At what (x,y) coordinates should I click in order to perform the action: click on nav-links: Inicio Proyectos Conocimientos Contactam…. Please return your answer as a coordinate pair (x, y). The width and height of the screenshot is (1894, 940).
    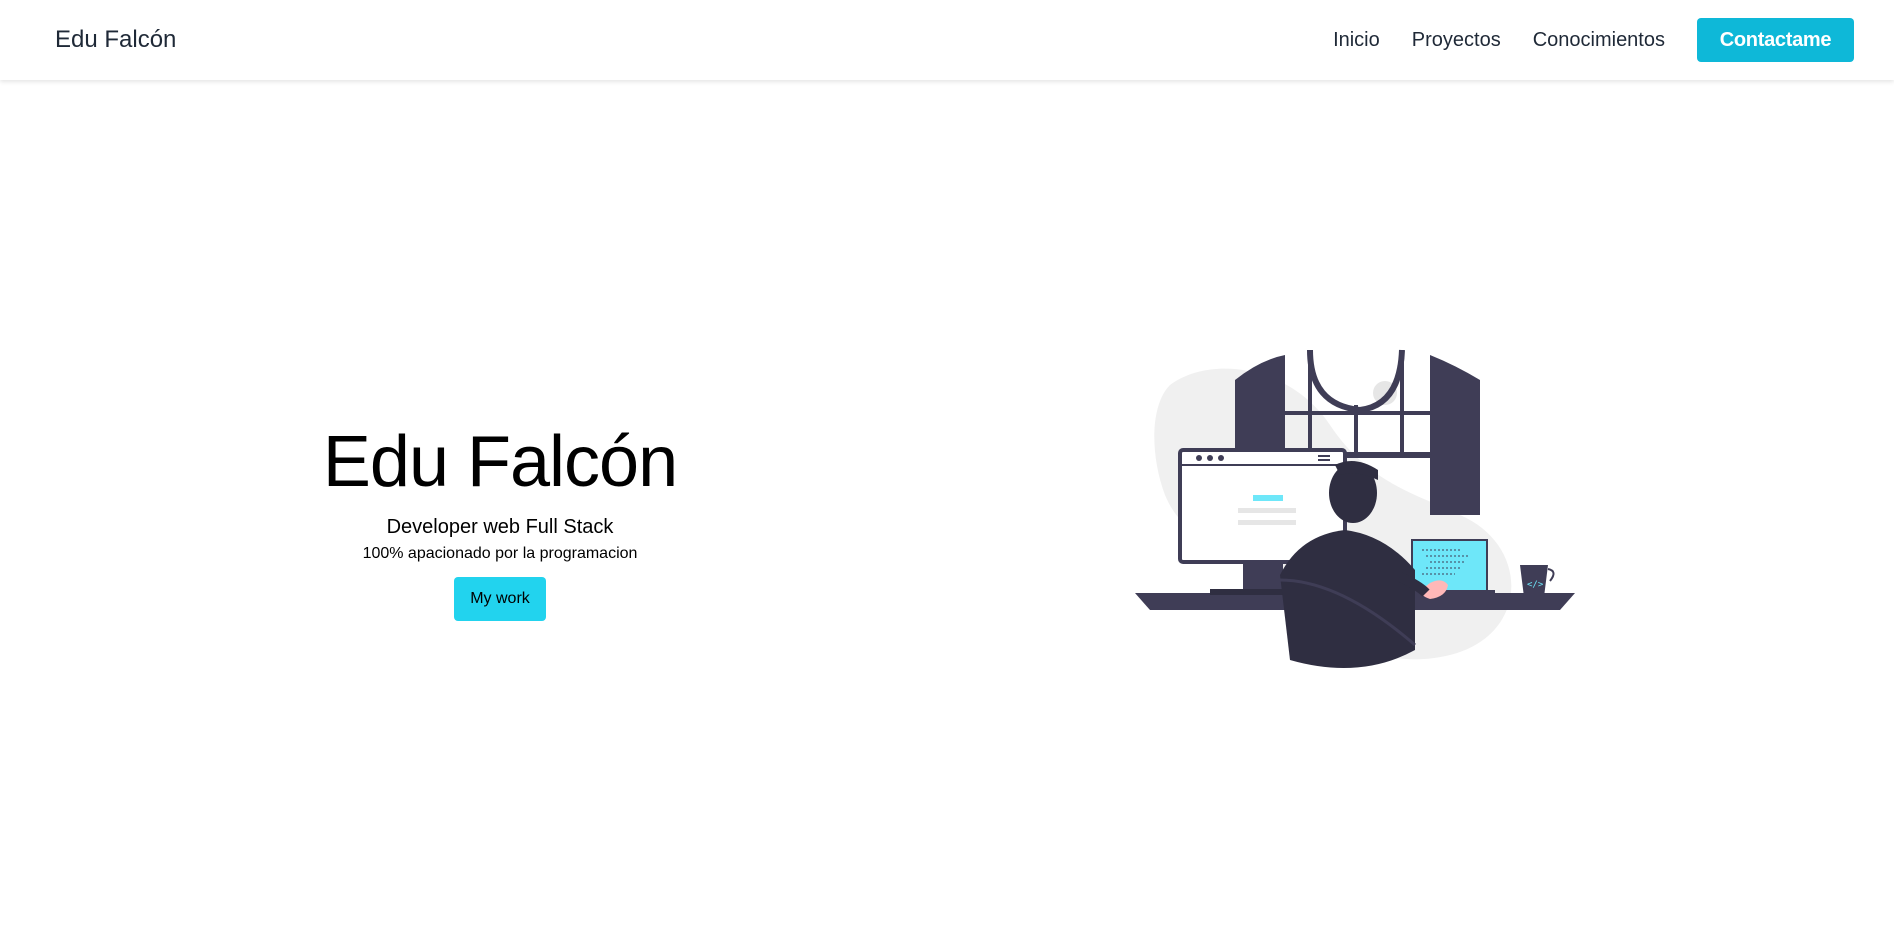
    Looking at the image, I should click on (1593, 40).